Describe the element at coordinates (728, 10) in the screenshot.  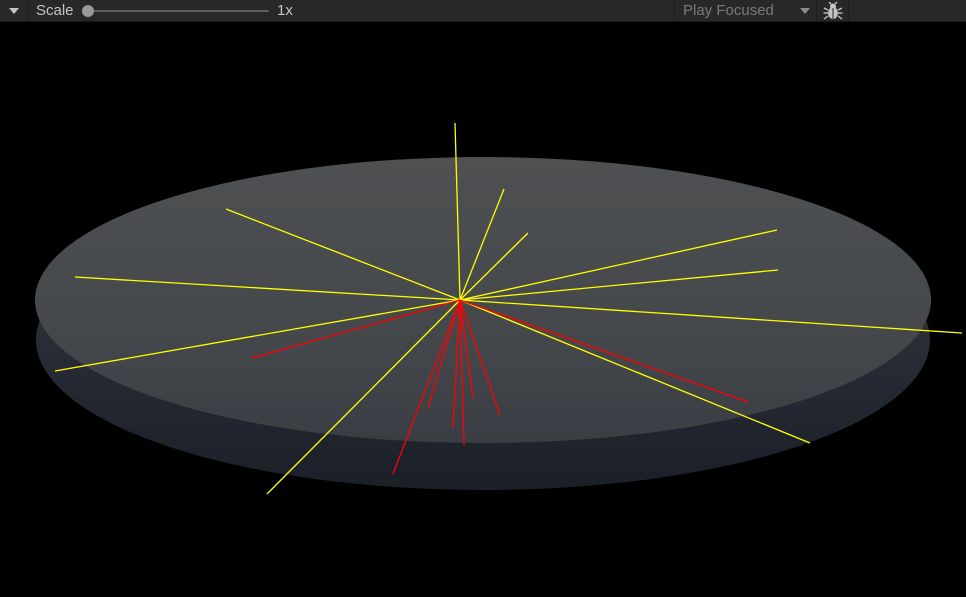
I see `play-mode-selected: Play Focused` at that location.